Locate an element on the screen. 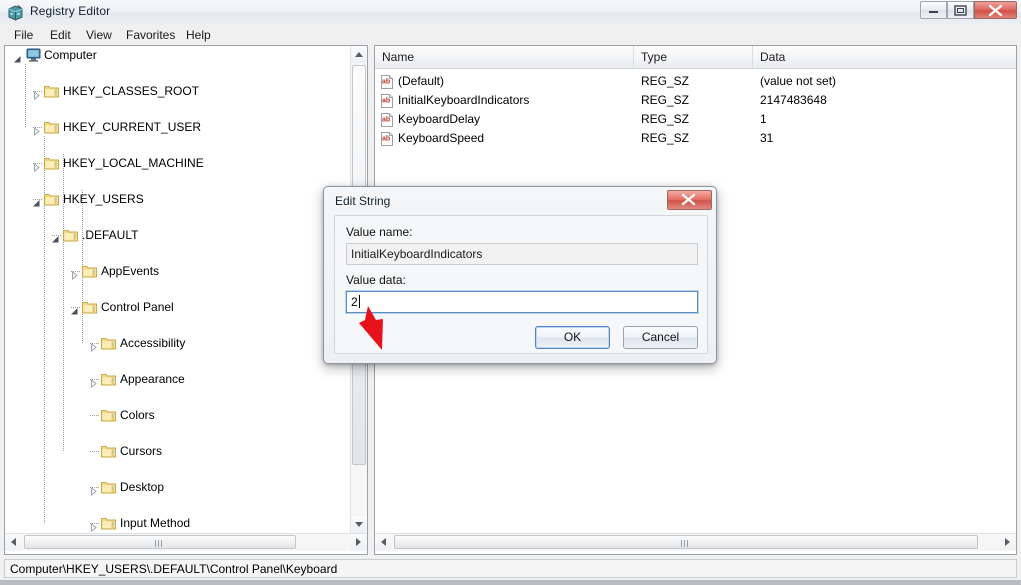  tree-item: AppEvents is located at coordinates (177, 271).